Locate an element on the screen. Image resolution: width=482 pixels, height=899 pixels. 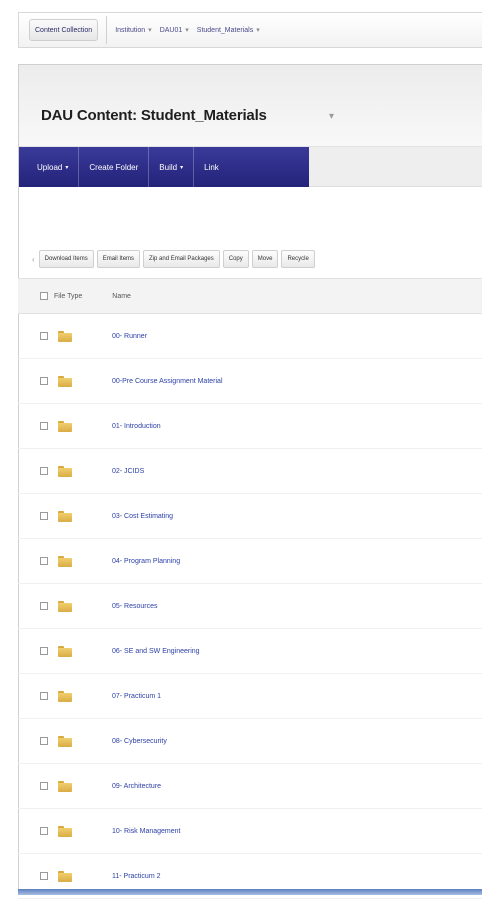
content-collection-label: Content Collection is located at coordinates (64, 30).